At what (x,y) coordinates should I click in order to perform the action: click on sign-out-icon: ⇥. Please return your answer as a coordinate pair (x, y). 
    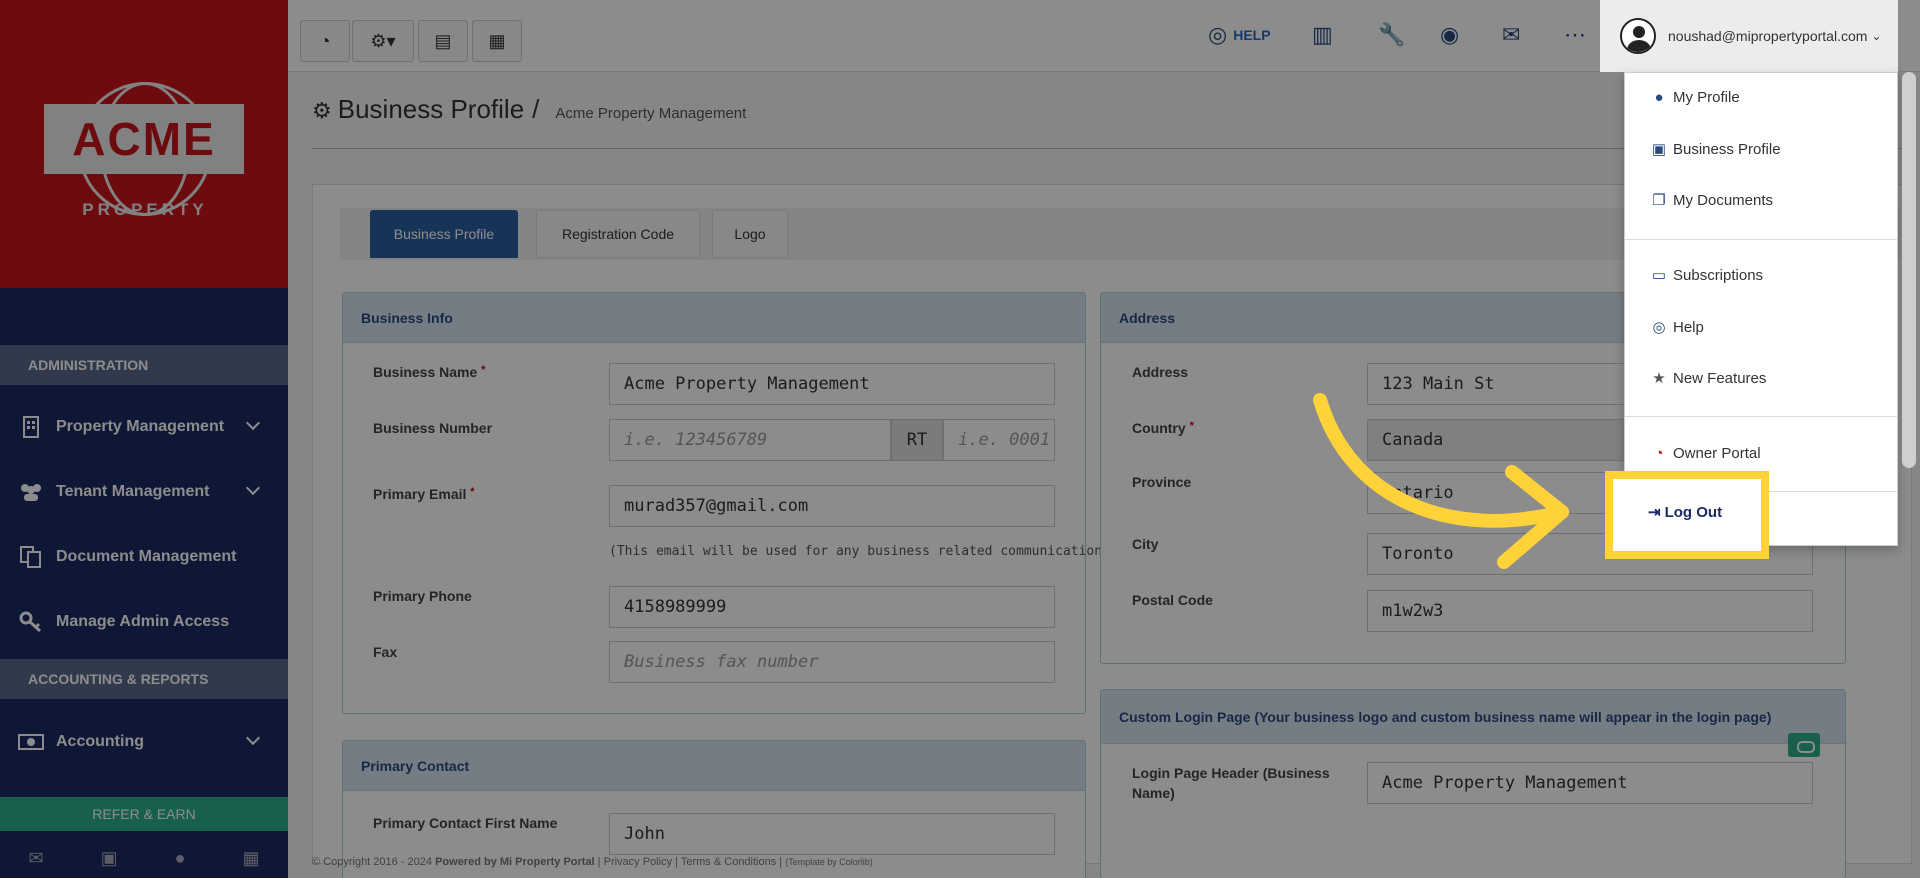
    Looking at the image, I should click on (1654, 512).